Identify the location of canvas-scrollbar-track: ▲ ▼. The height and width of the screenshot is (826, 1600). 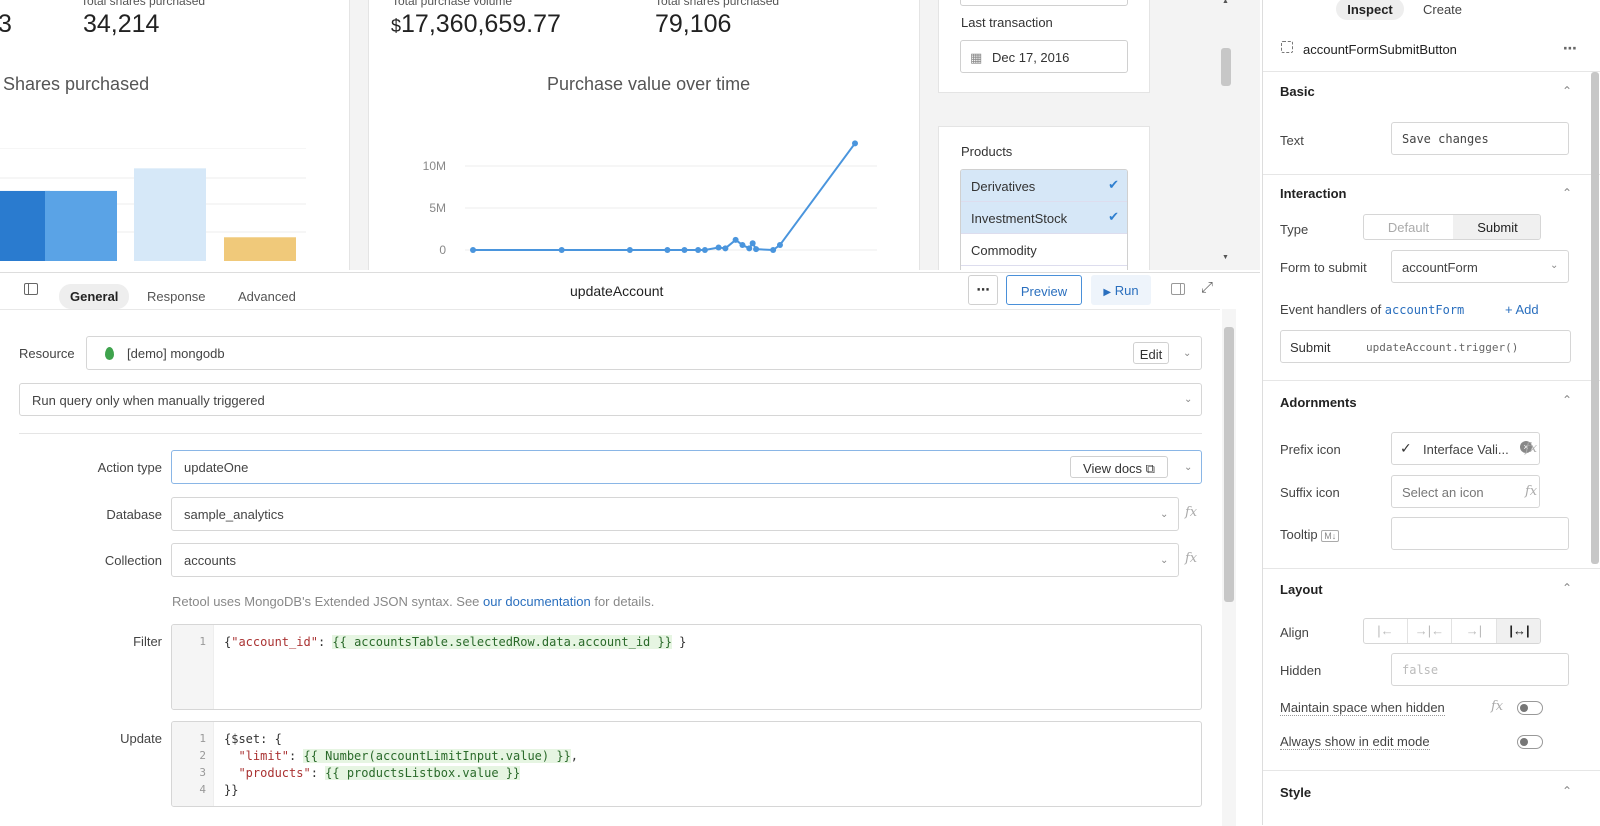
(1226, 132).